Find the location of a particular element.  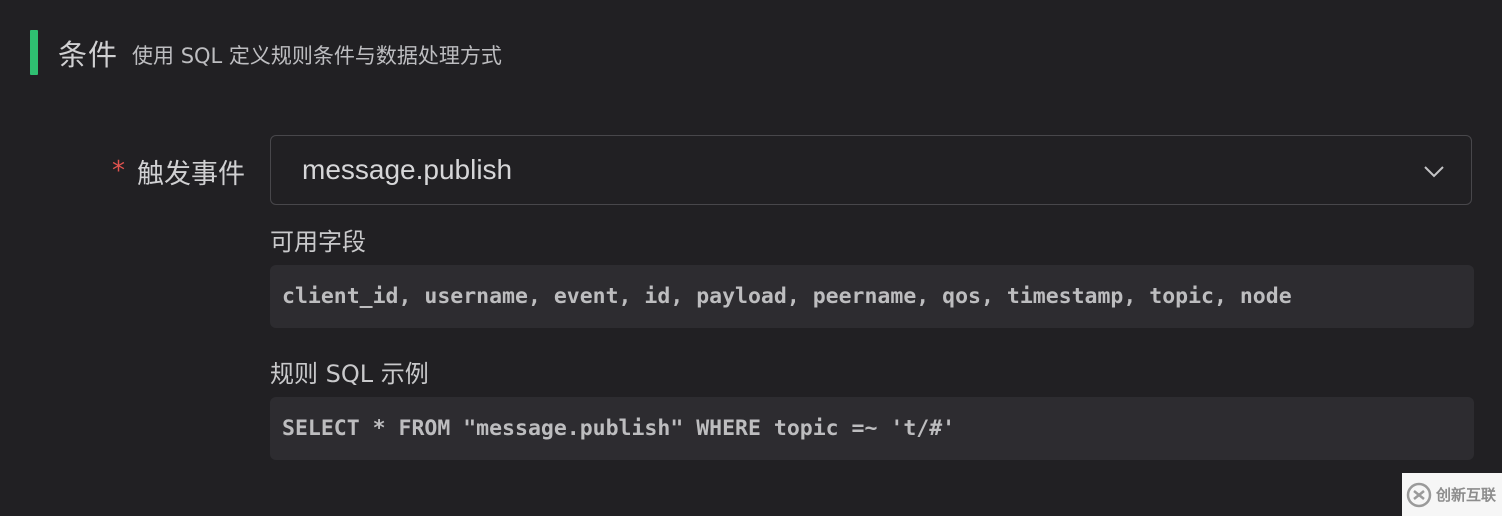

section-header: 条件 使用 SQL 定义规则条件与数据处理方式 is located at coordinates (266, 52).